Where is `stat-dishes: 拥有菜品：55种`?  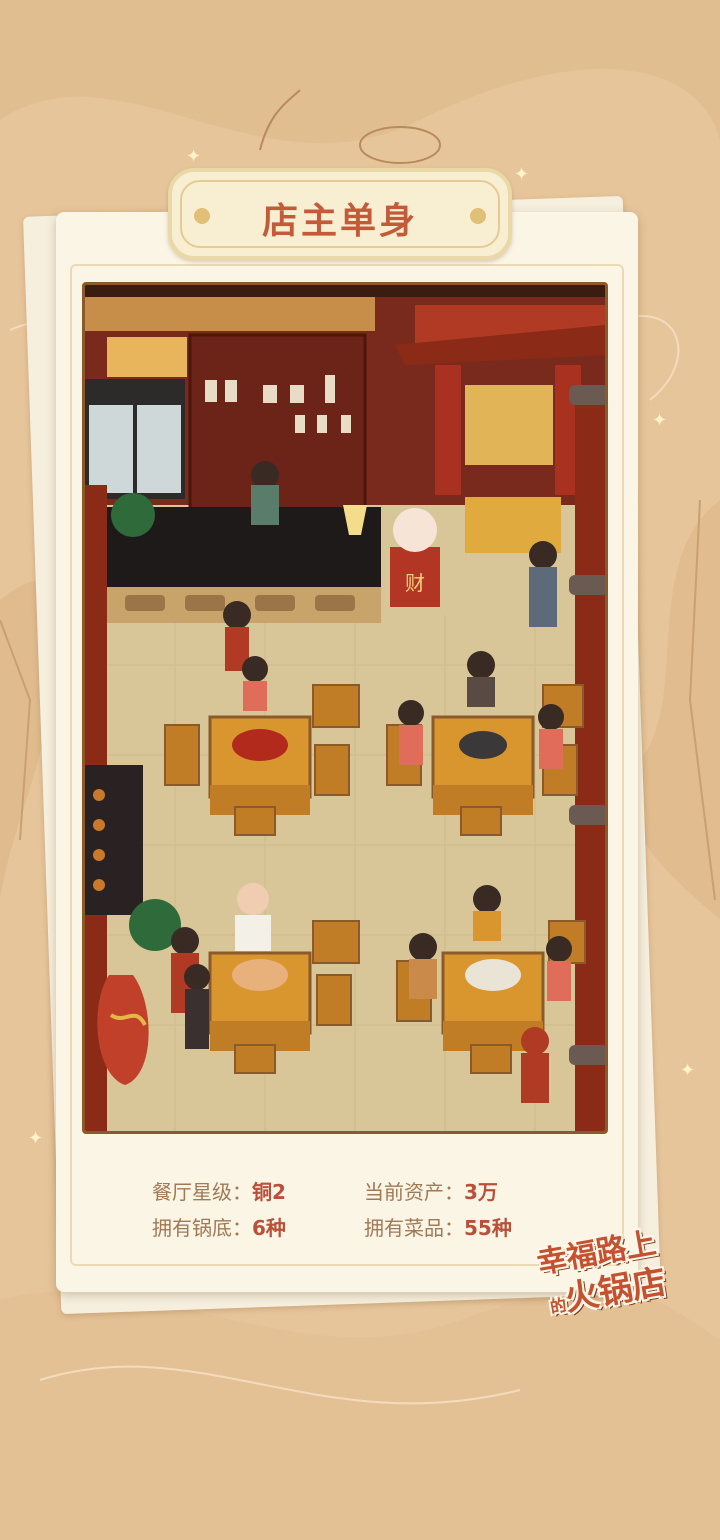 stat-dishes: 拥有菜品：55种 is located at coordinates (438, 1226).